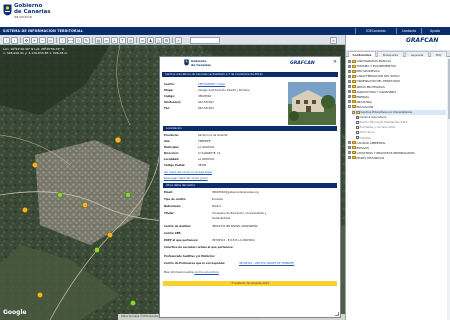 This screenshot has height=320, width=450. I want to click on field-value: Público, so click(217, 206).